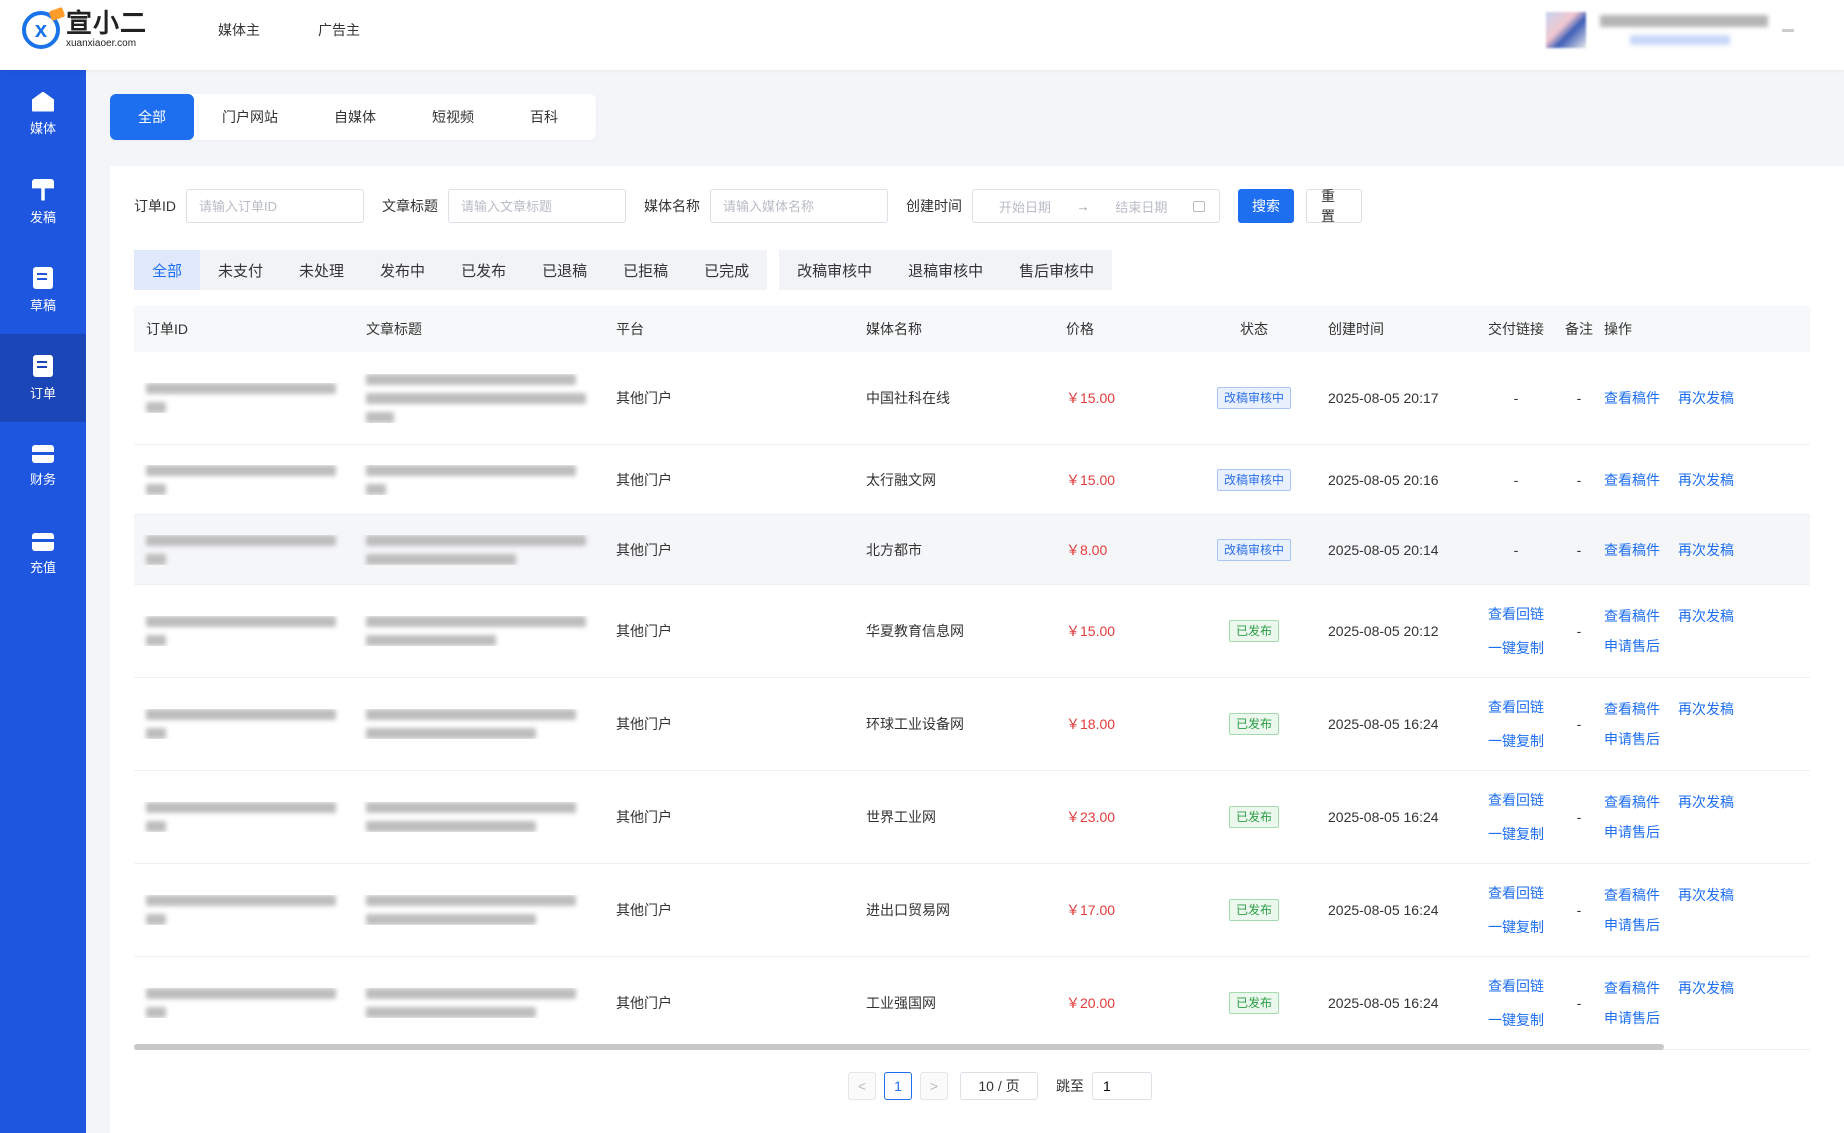 This screenshot has height=1133, width=1844. What do you see at coordinates (898, 1086) in the screenshot?
I see `page-number-current: 1` at bounding box center [898, 1086].